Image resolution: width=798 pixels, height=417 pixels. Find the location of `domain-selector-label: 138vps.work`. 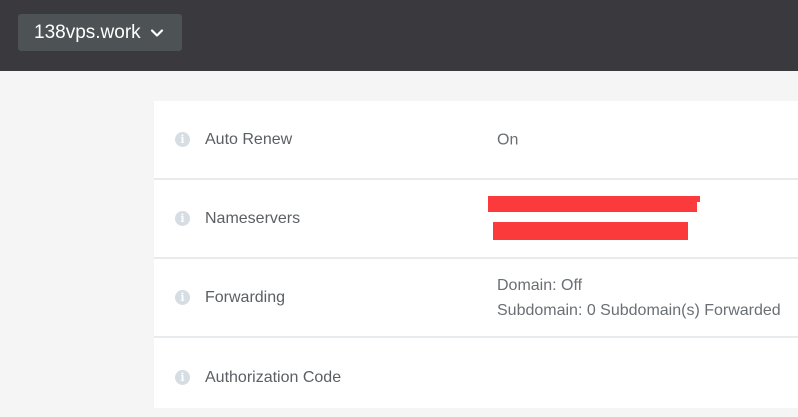

domain-selector-label: 138vps.work is located at coordinates (87, 32).